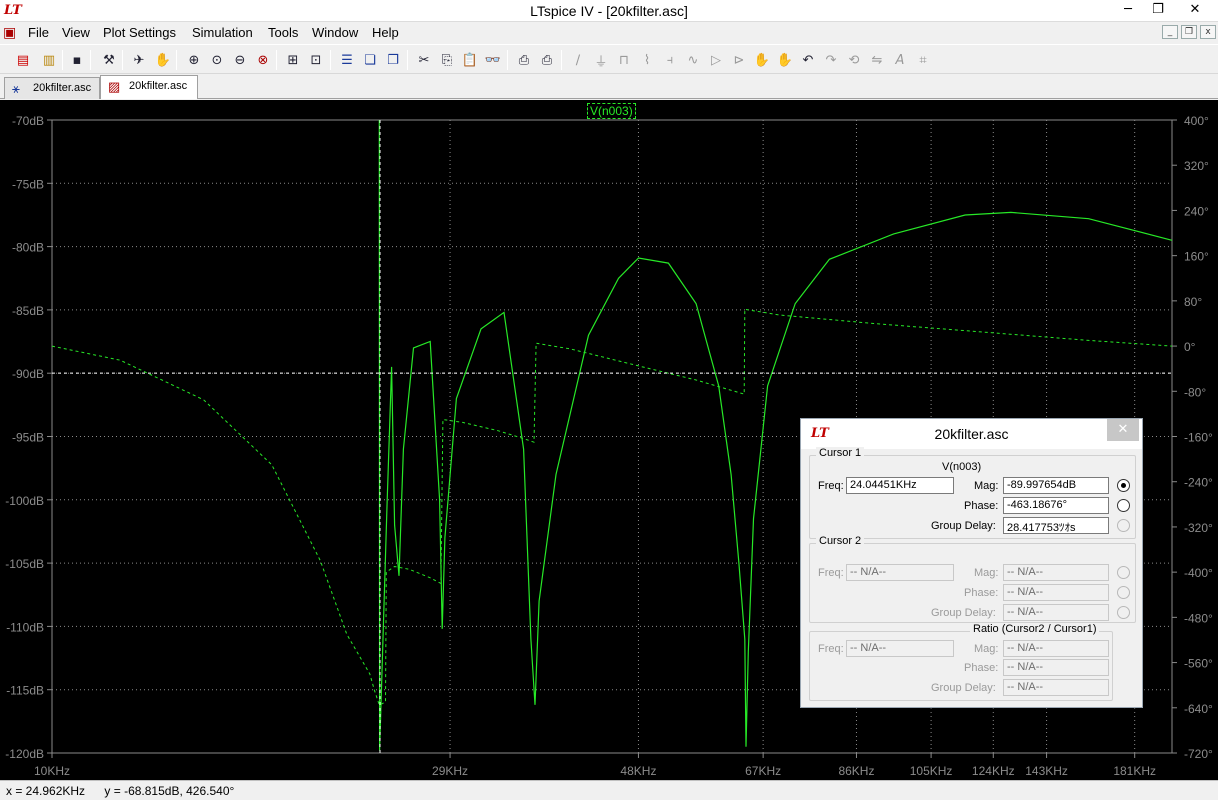  What do you see at coordinates (263, 60) in the screenshot?
I see `zoom-cancel-icon: ⊗` at bounding box center [263, 60].